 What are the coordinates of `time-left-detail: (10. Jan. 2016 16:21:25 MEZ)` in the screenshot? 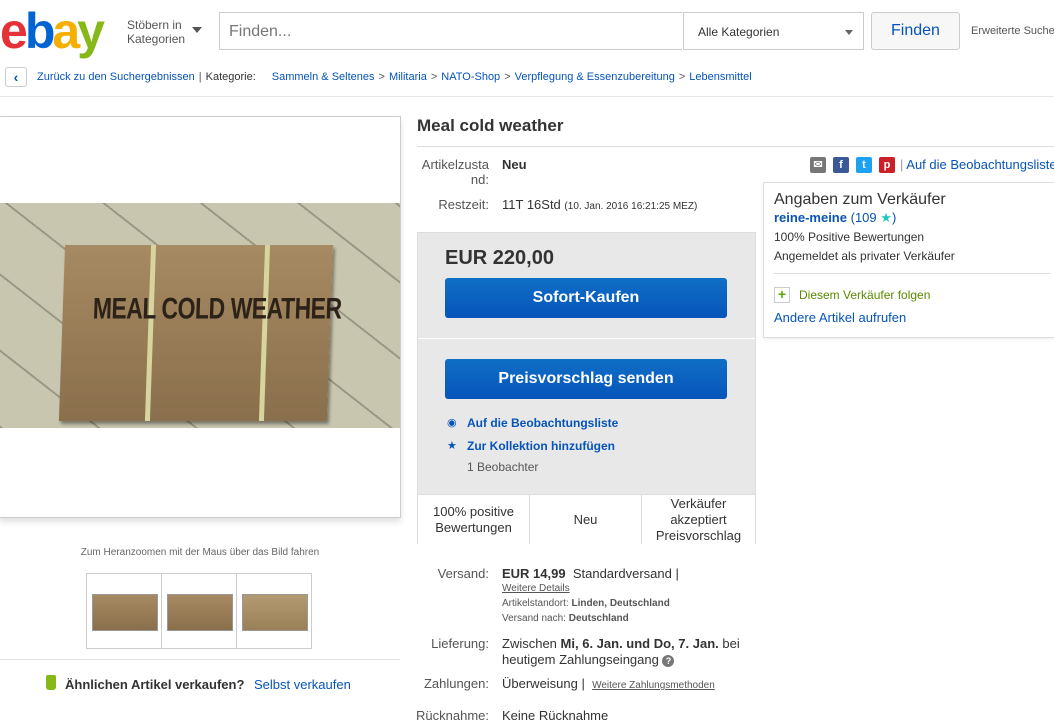 It's located at (631, 206).